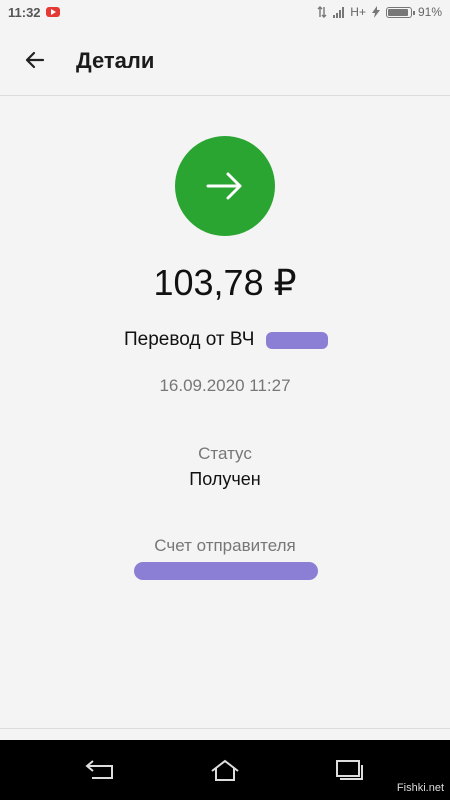  What do you see at coordinates (322, 12) in the screenshot?
I see `data-transfer-icon` at bounding box center [322, 12].